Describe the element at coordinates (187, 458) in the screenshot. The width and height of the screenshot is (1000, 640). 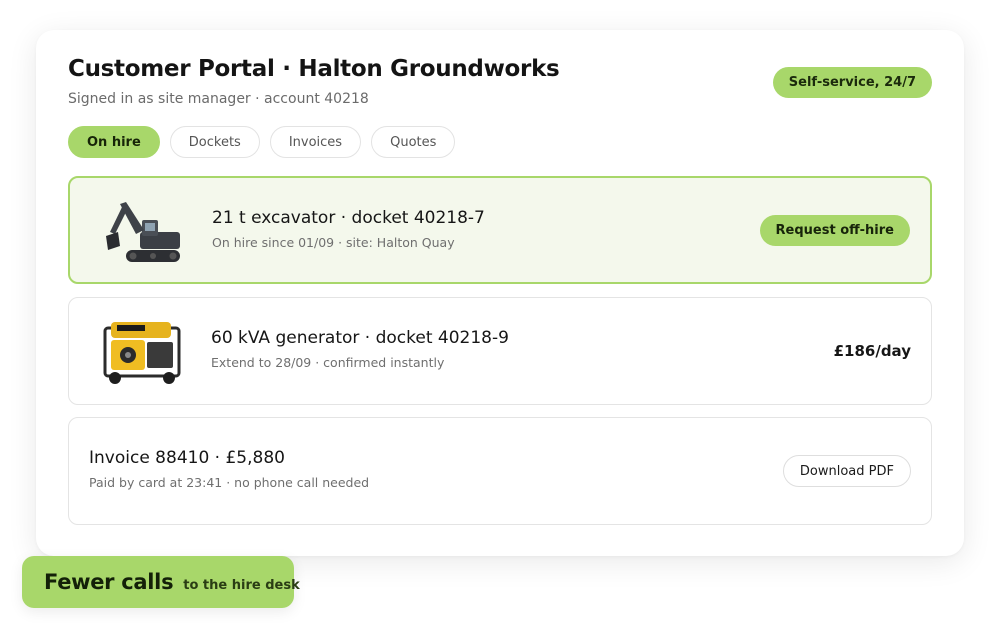
I see `item-title: Invoice 88410 · £5,880` at that location.